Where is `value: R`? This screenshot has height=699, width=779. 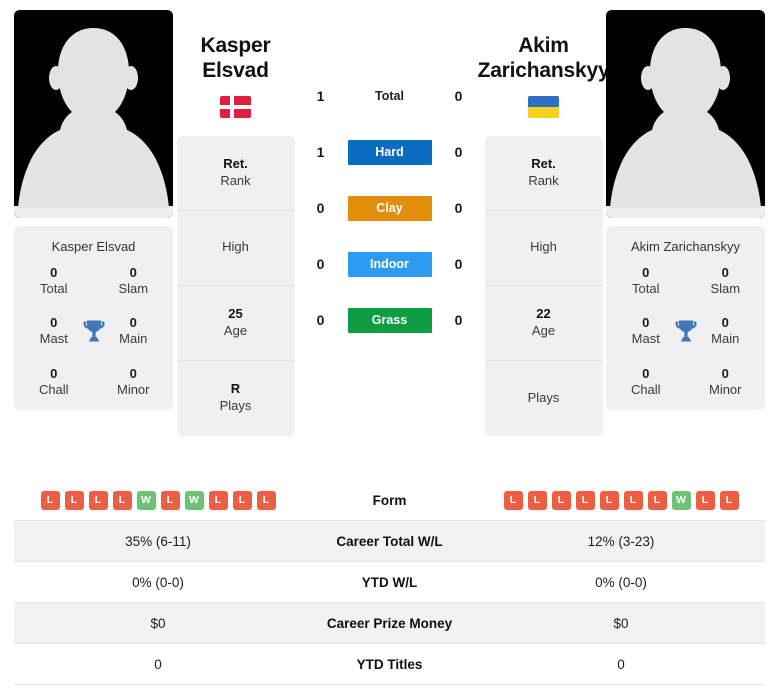 value: R is located at coordinates (235, 389).